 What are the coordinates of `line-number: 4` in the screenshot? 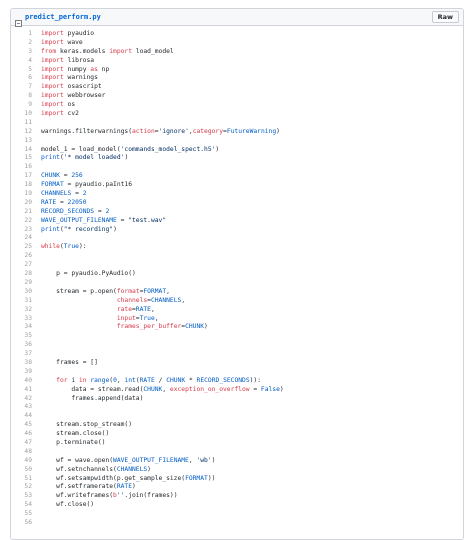 It's located at (26, 61).